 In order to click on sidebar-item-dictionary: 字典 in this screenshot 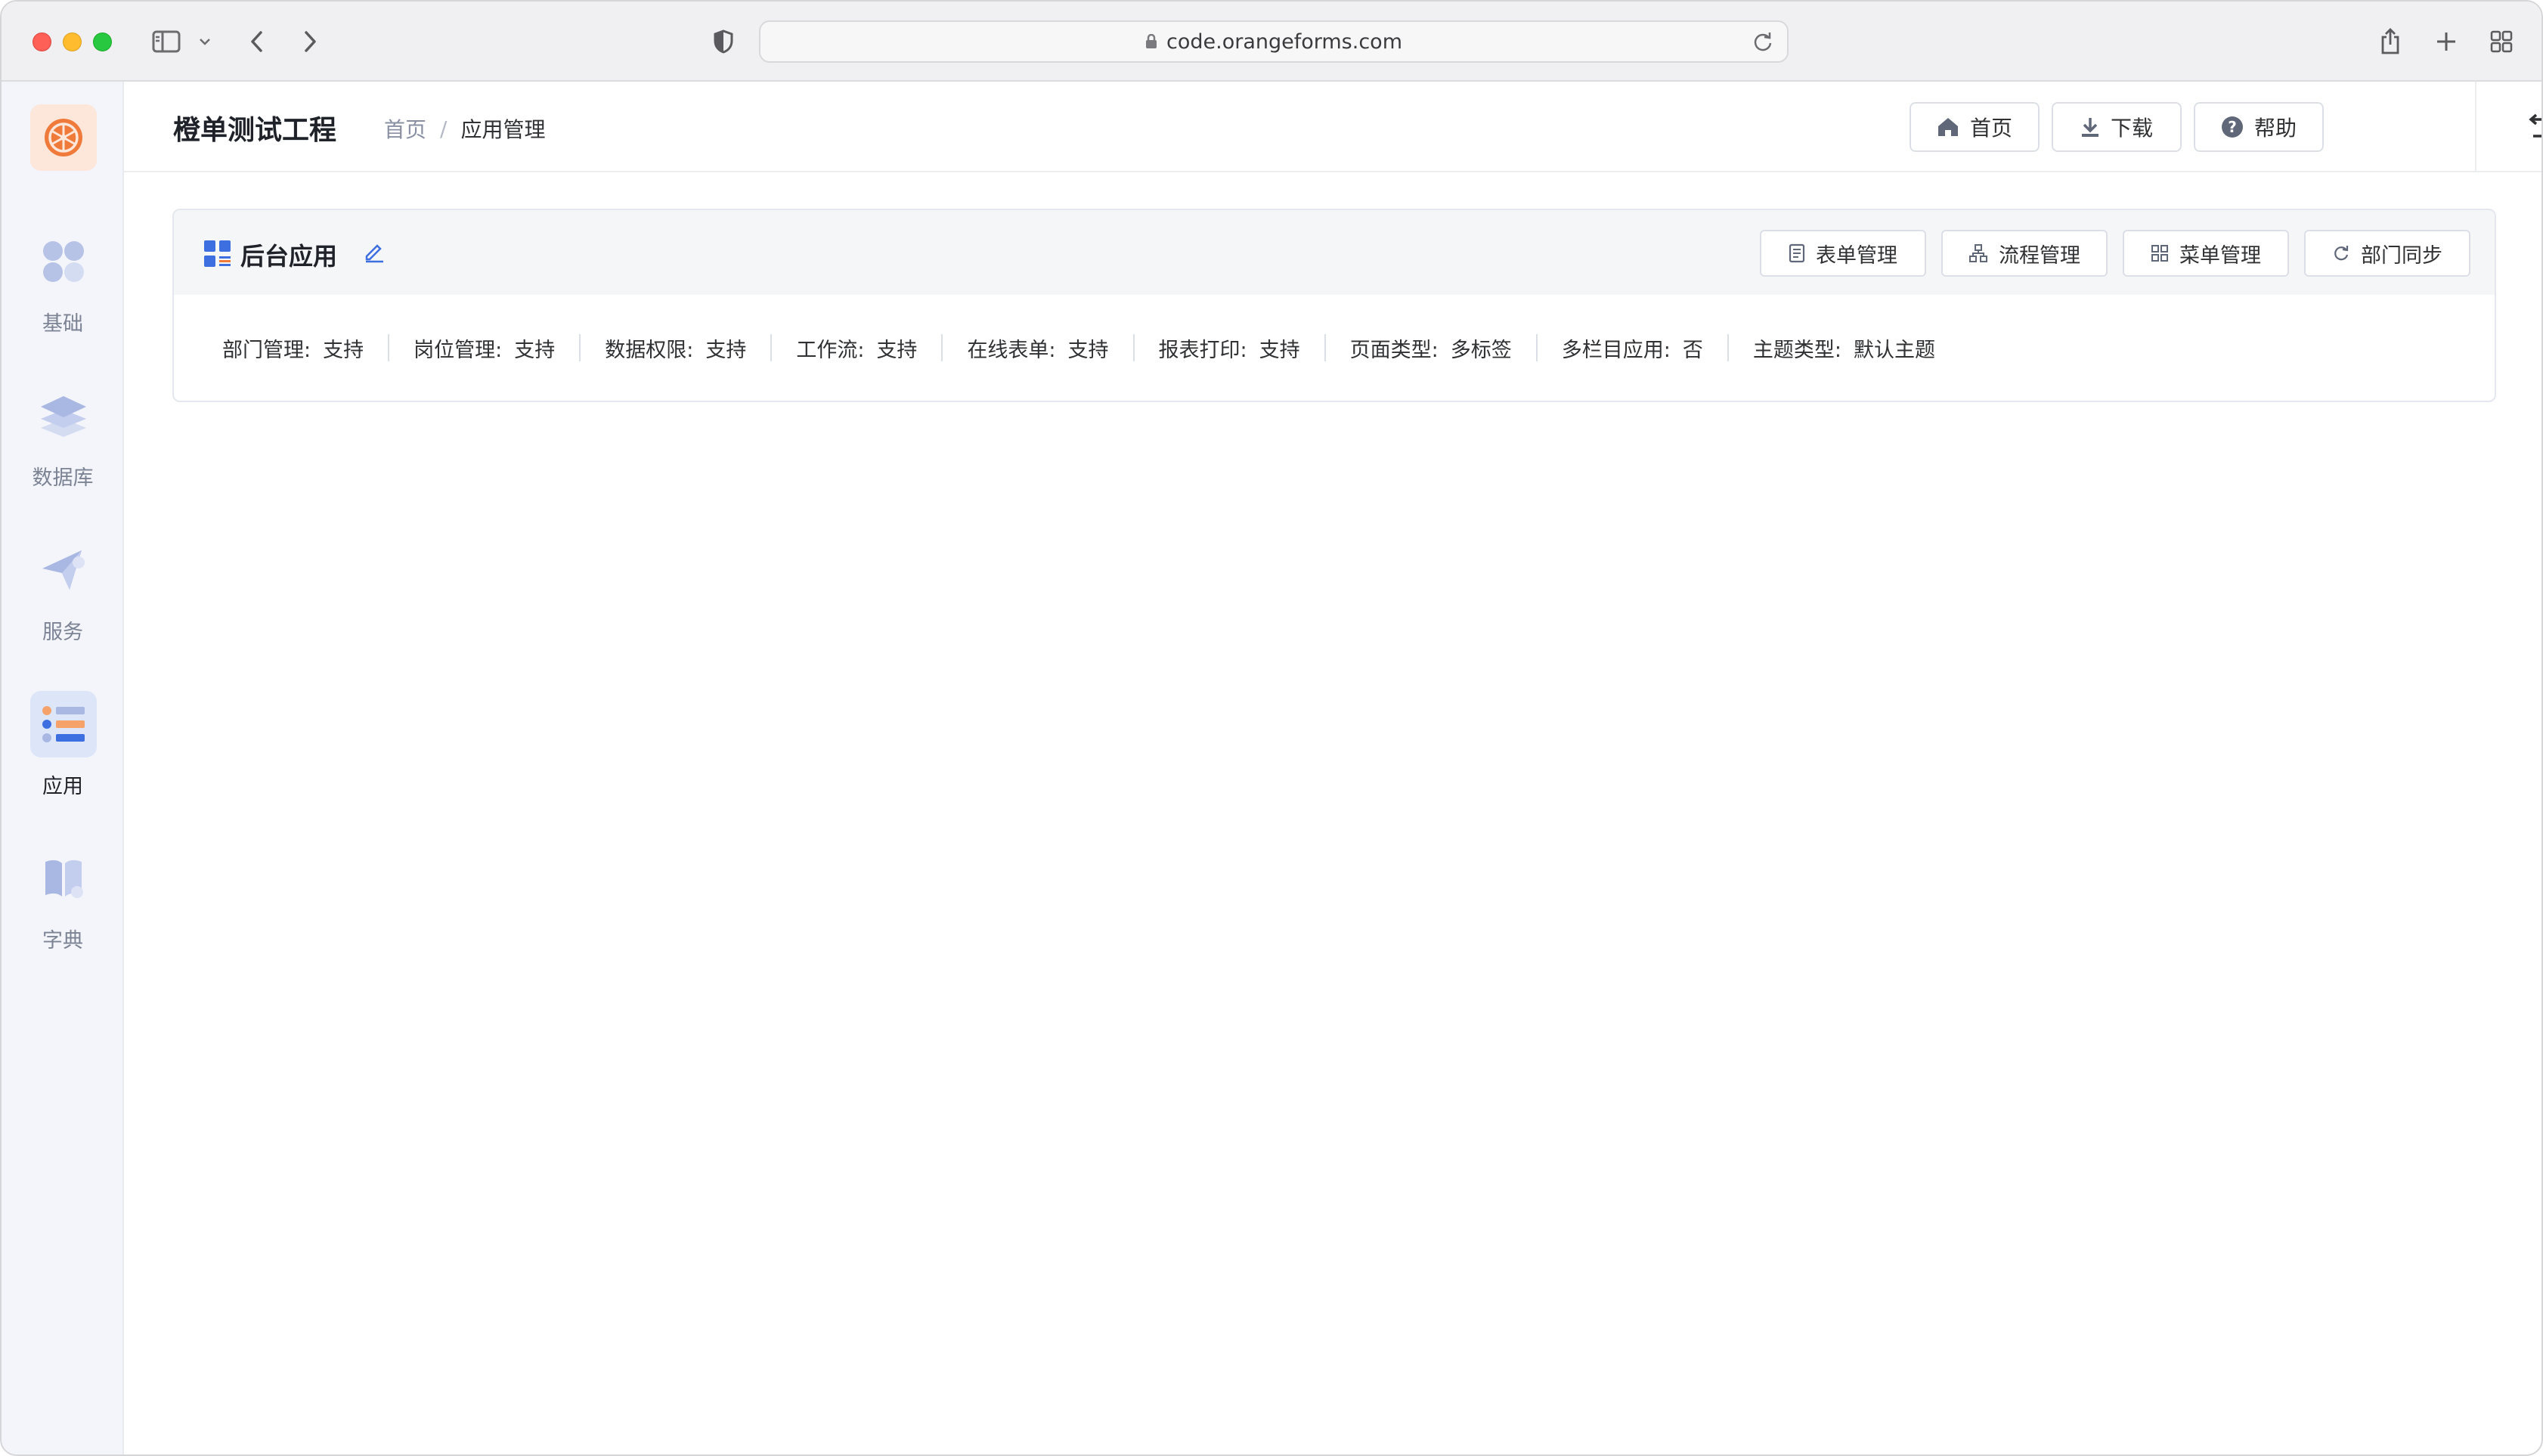, I will do `click(63, 913)`.